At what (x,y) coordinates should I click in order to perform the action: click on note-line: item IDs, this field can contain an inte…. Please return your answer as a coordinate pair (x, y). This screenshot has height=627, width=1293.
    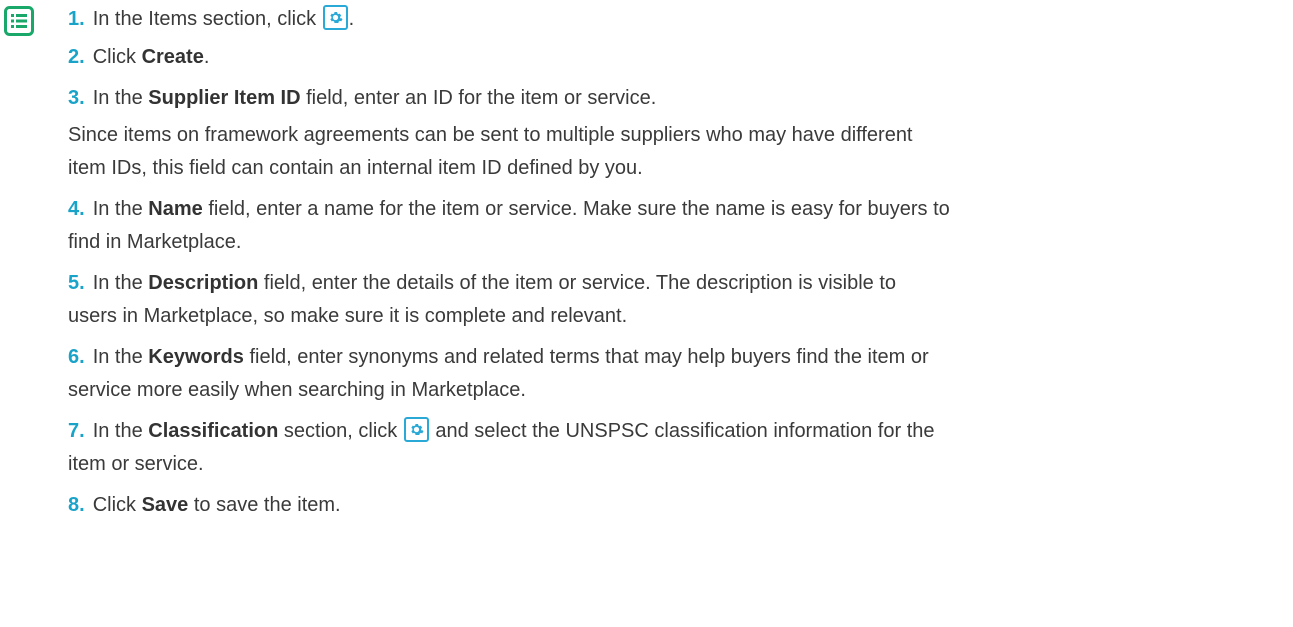
    Looking at the image, I should click on (355, 168).